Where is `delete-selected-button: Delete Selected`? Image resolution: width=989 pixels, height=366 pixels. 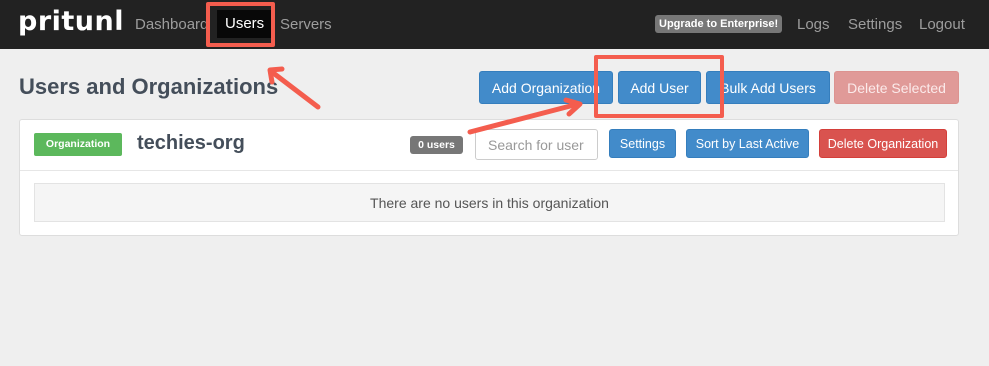
delete-selected-button: Delete Selected is located at coordinates (896, 87).